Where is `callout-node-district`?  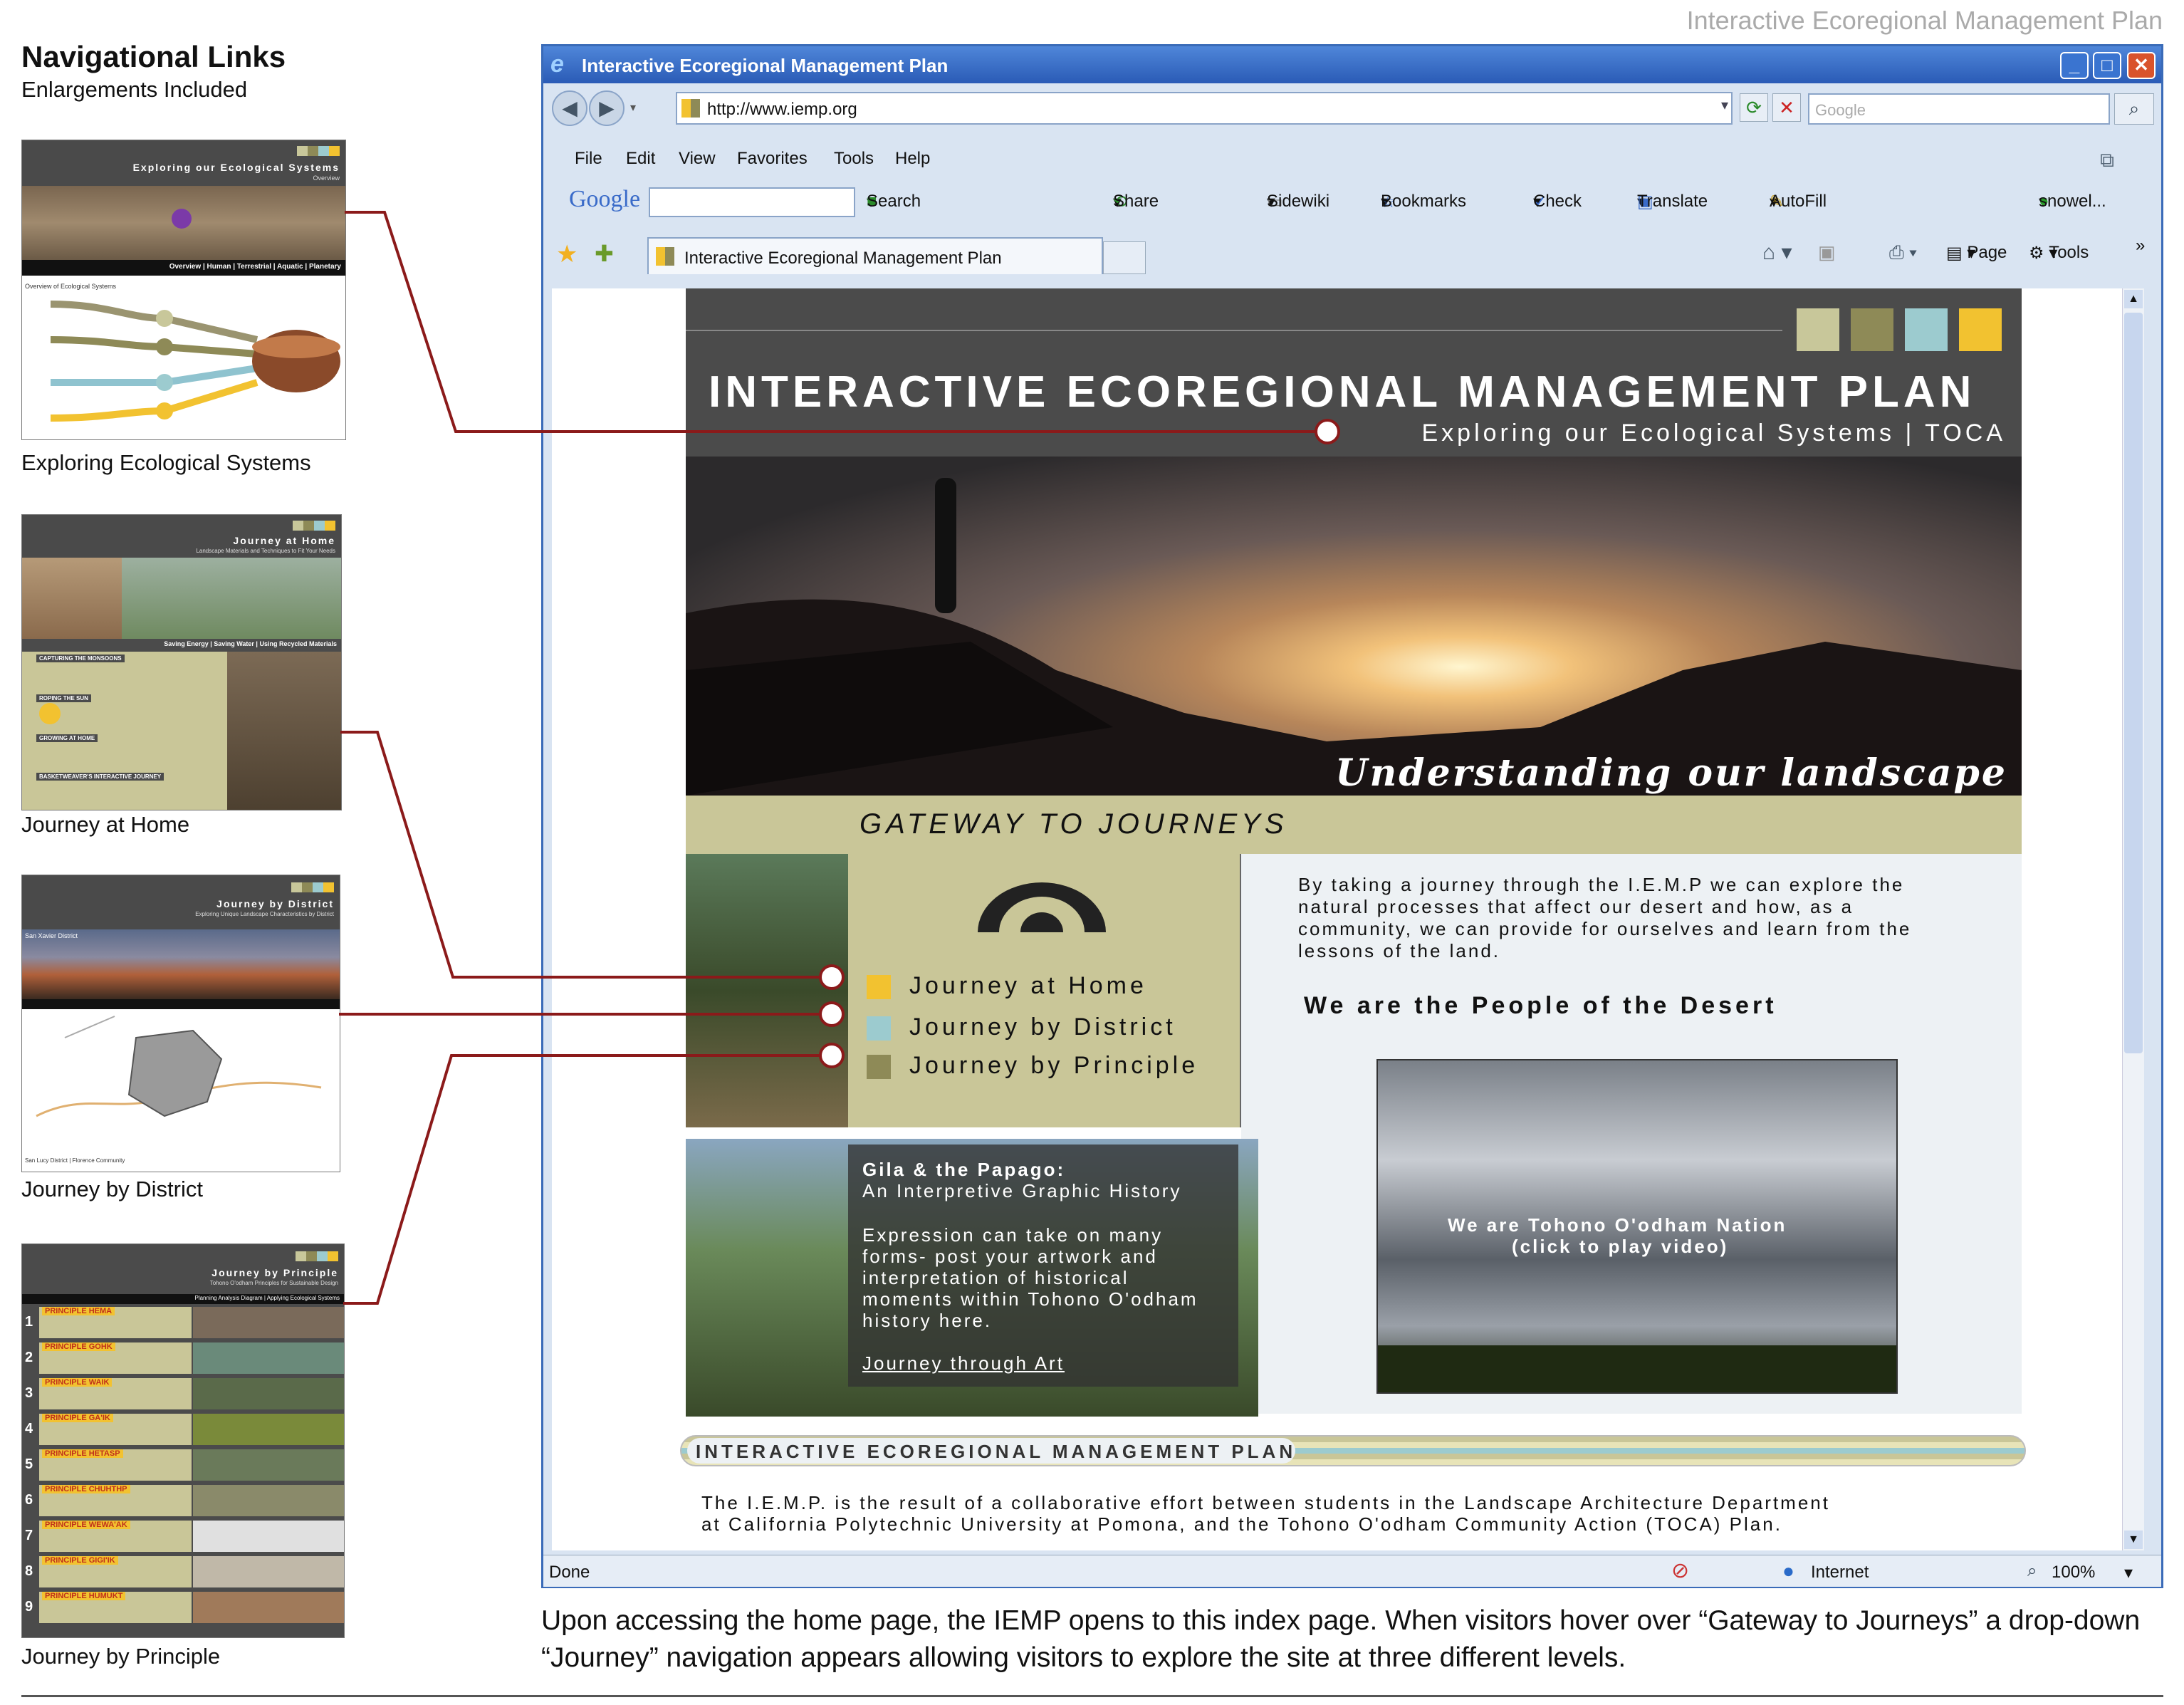 callout-node-district is located at coordinates (832, 1014).